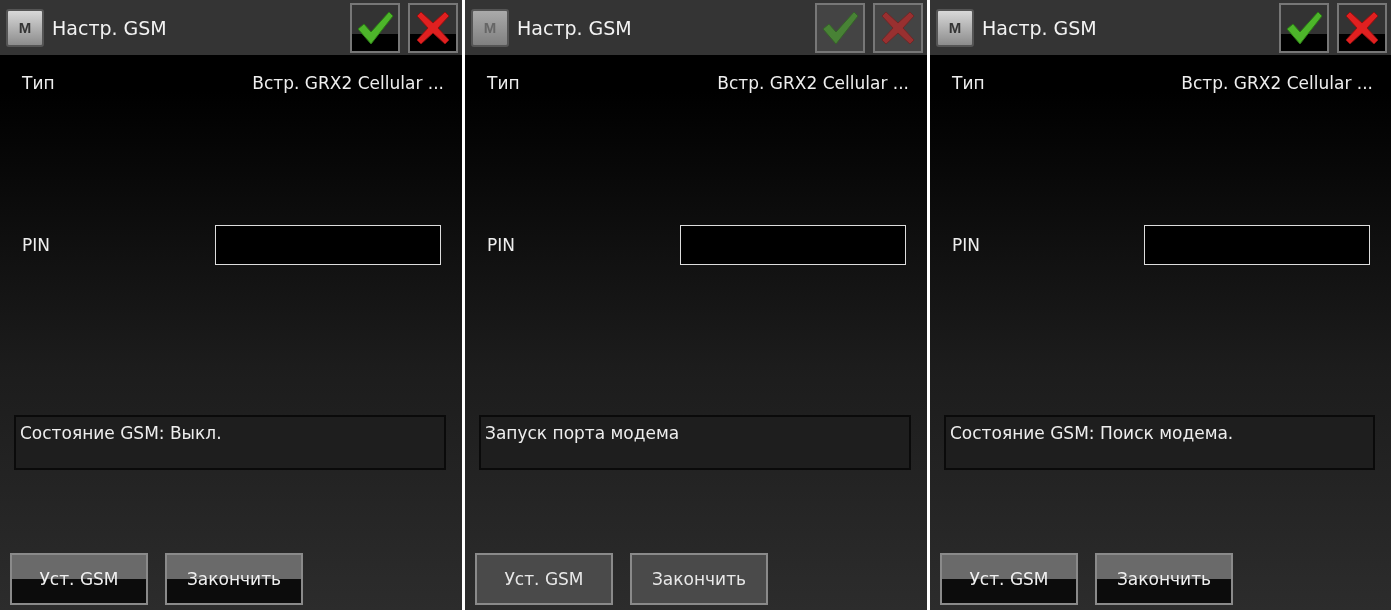 This screenshot has height=610, width=1391. I want to click on status-box: Состояние GSM: Выкл., so click(230, 442).